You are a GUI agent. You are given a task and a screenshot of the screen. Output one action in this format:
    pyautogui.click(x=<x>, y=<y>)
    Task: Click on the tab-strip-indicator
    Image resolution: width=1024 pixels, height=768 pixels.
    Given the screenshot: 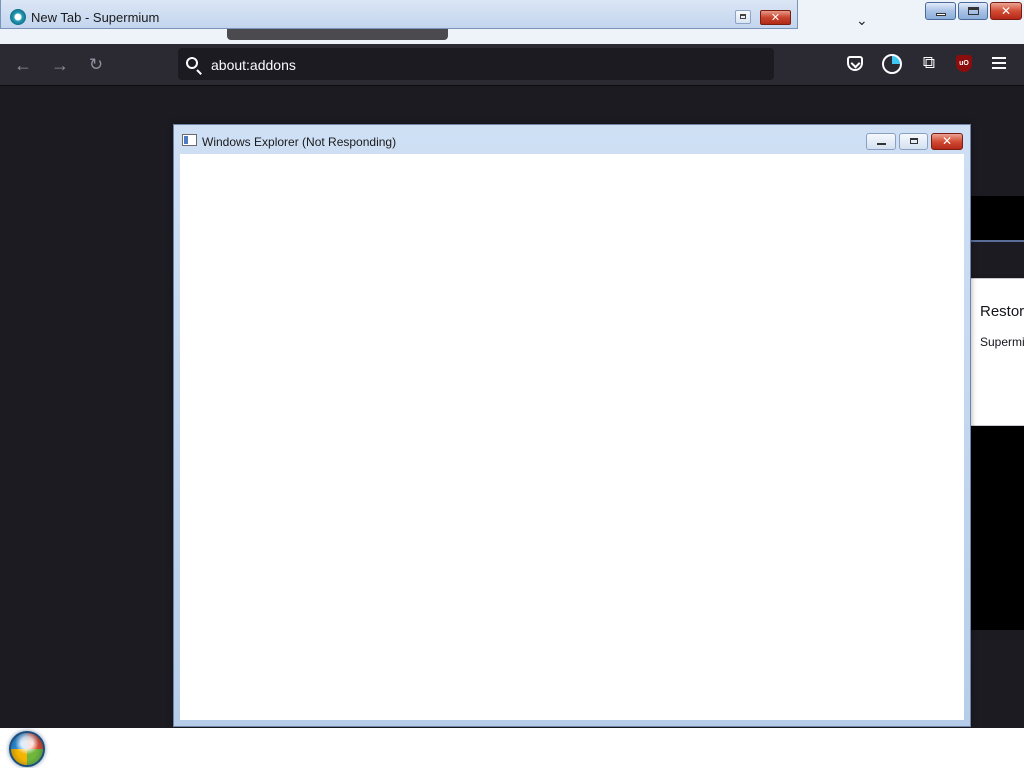 What is the action you would take?
    pyautogui.click(x=337, y=34)
    